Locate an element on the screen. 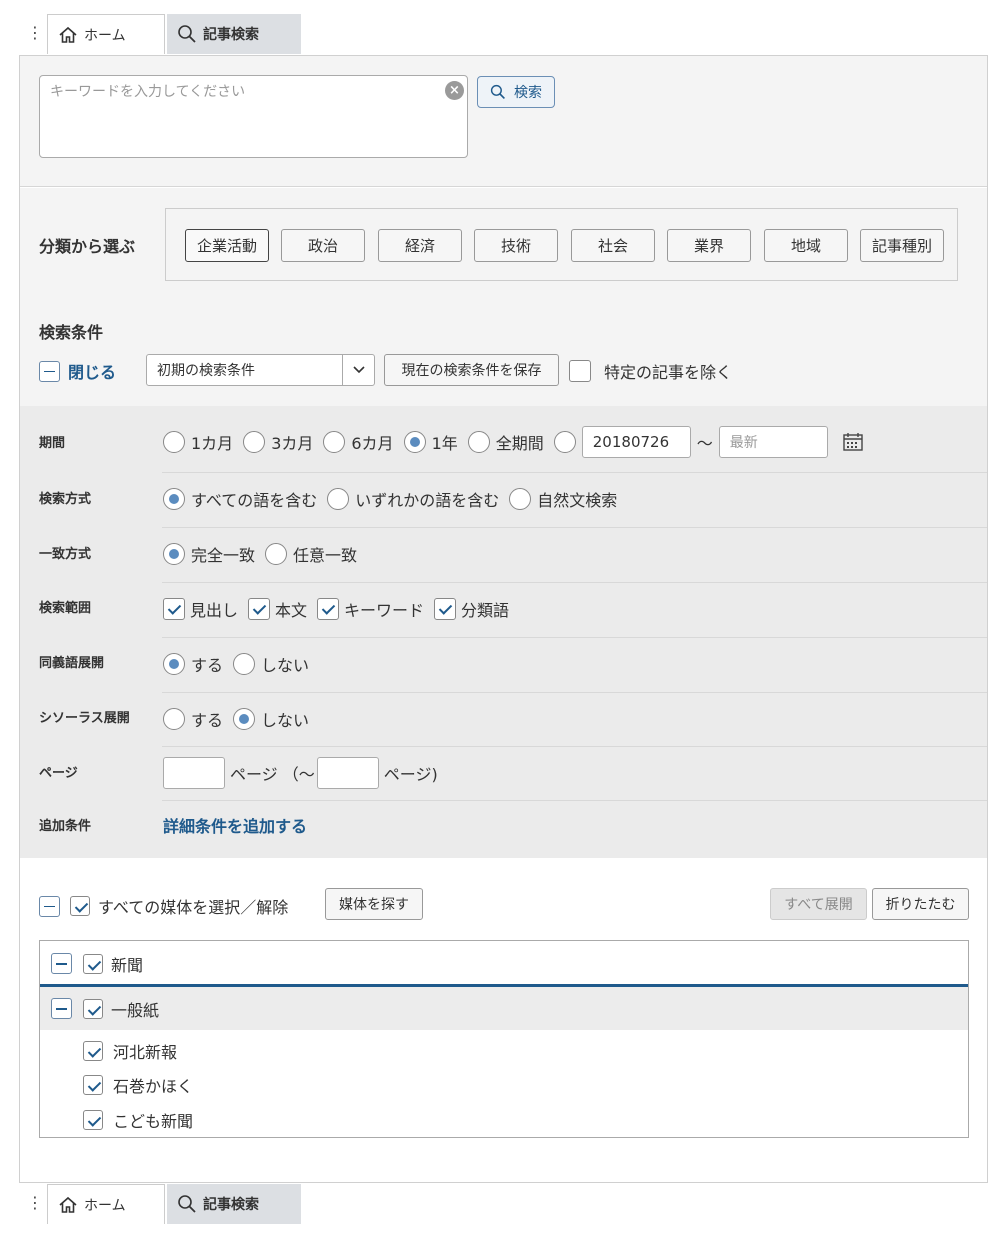 Image resolution: width=1000 pixels, height=1236 pixels. period-option: 1カ月 is located at coordinates (198, 442).